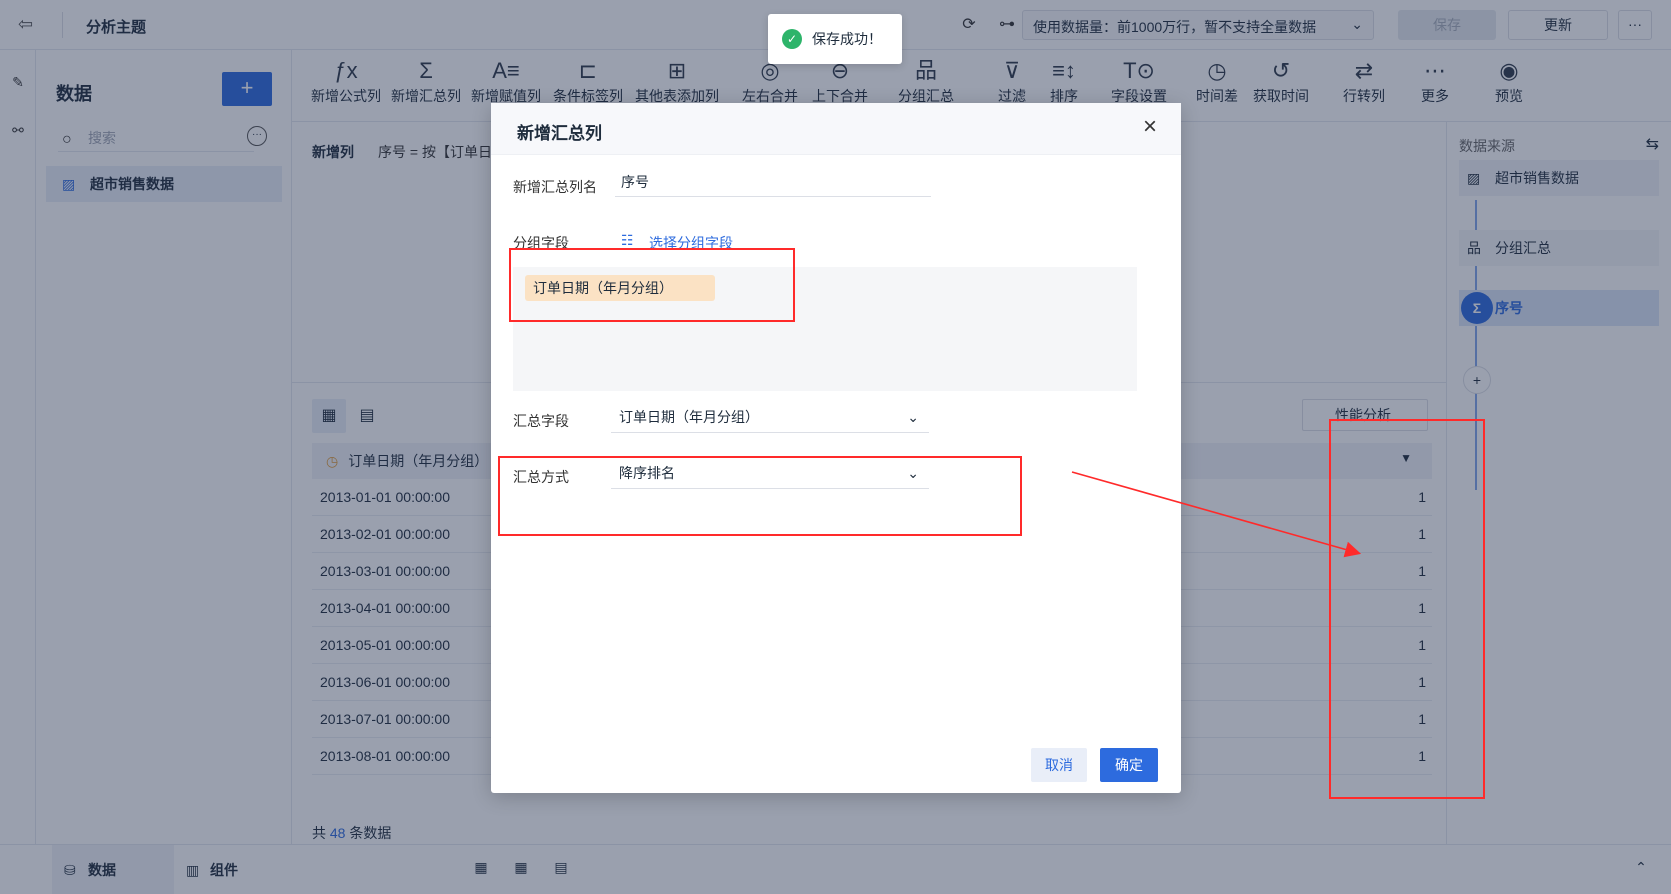 Image resolution: width=1671 pixels, height=894 pixels. What do you see at coordinates (559, 133) in the screenshot?
I see `dialog-title: 新增汇总列` at bounding box center [559, 133].